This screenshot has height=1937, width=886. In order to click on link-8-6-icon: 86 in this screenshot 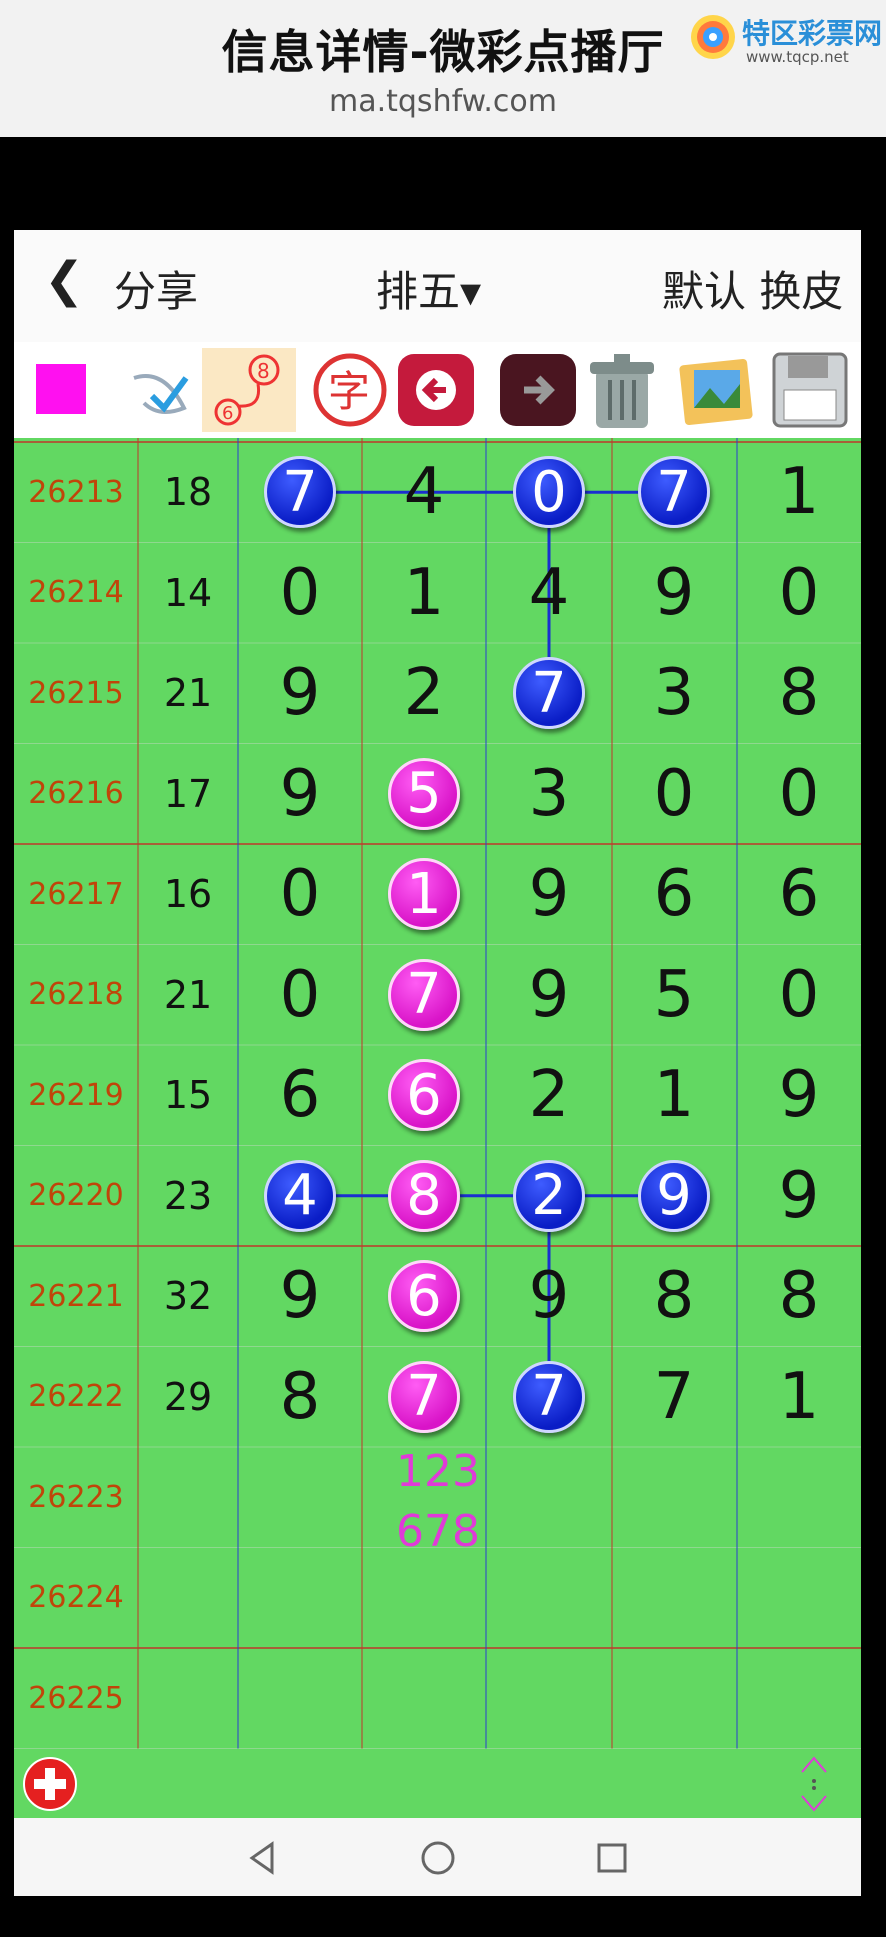, I will do `click(249, 390)`.